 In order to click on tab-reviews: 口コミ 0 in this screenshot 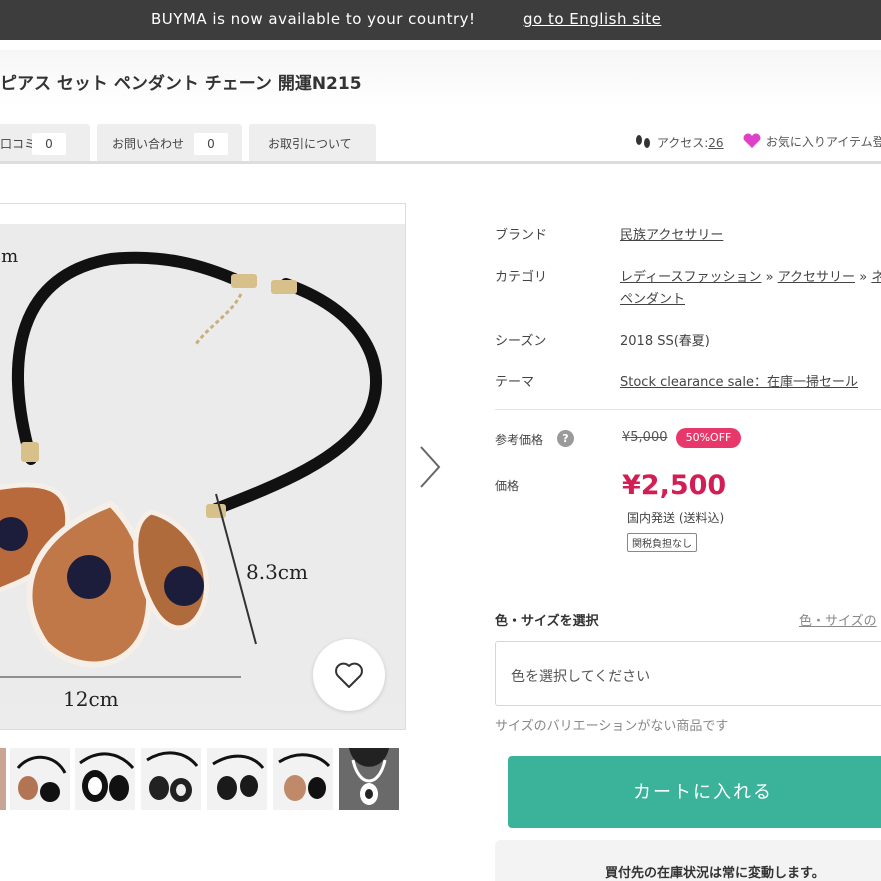, I will do `click(45, 143)`.